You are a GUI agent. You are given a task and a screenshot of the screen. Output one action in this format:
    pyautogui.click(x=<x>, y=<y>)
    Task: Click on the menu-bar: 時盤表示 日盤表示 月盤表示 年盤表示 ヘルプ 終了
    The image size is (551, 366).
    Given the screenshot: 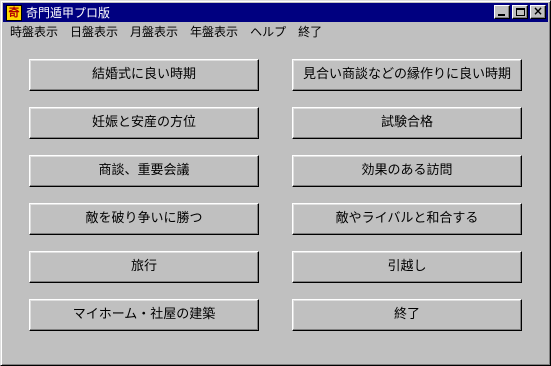 What is the action you would take?
    pyautogui.click(x=276, y=32)
    